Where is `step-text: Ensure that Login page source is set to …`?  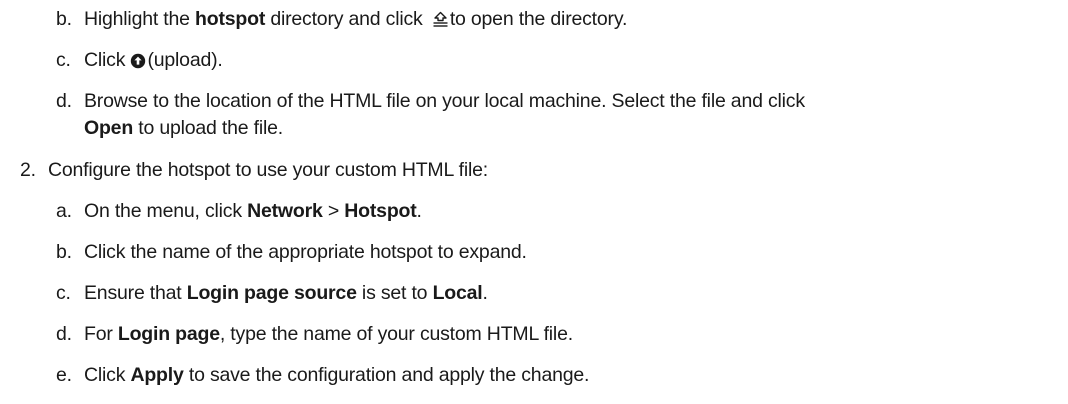 step-text: Ensure that Login page source is set to … is located at coordinates (286, 293).